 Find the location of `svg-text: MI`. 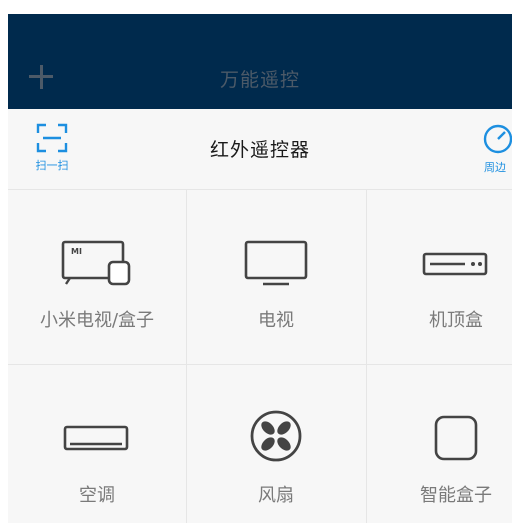

svg-text: MI is located at coordinates (76, 251).